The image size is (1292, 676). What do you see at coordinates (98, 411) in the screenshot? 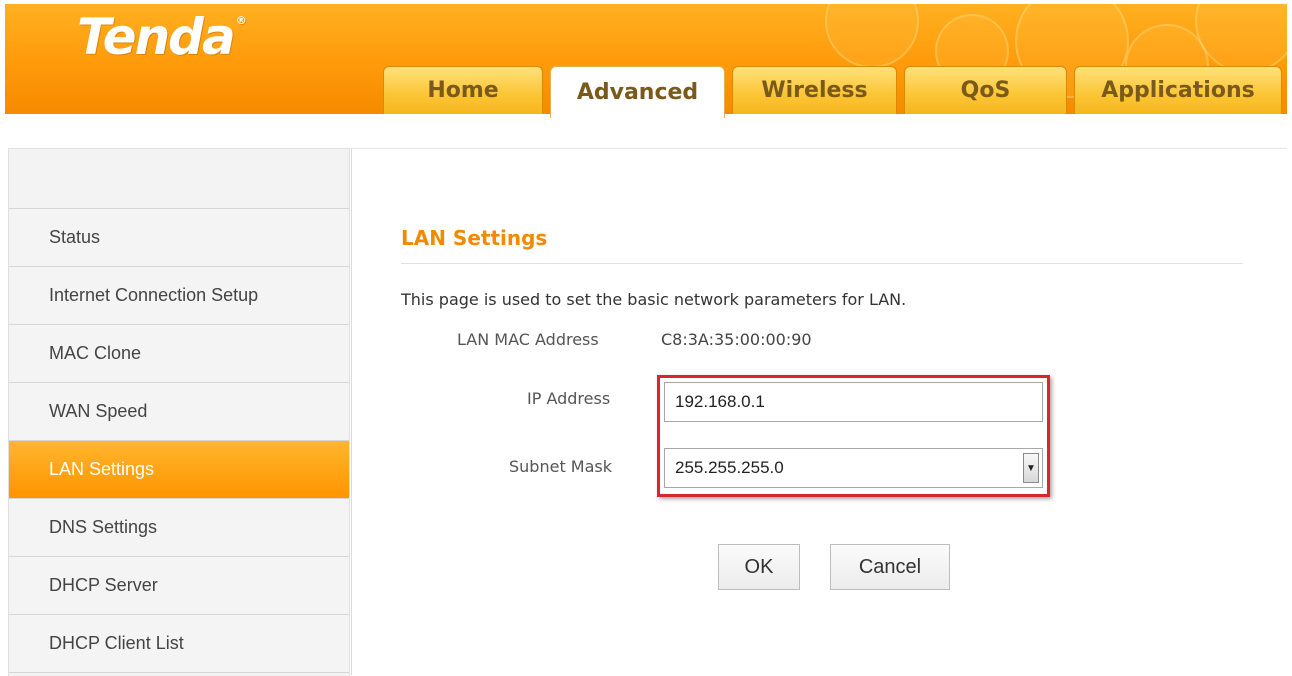
I see `sidebar-item-label: WAN Speed` at bounding box center [98, 411].